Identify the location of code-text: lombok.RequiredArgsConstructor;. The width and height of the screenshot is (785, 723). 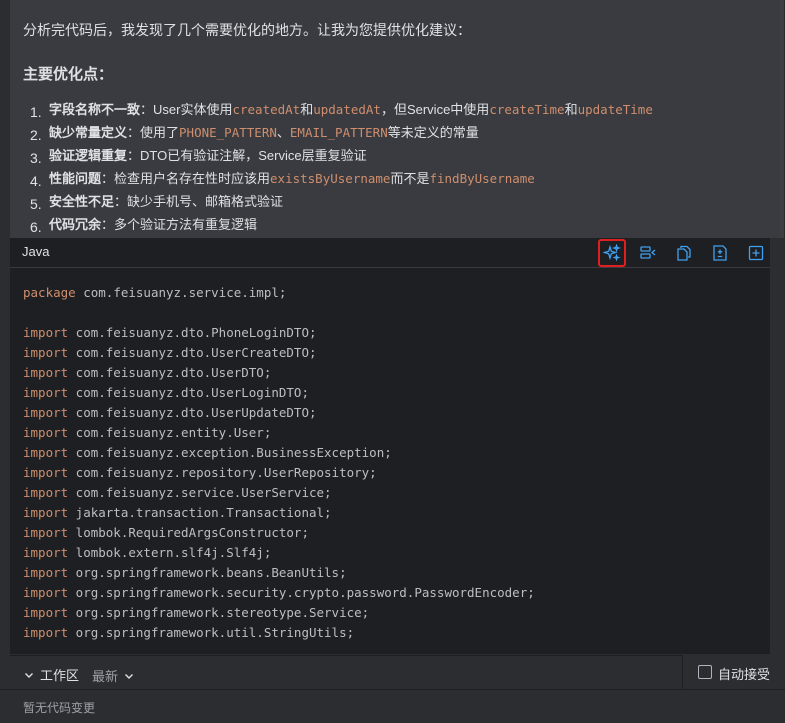
(188, 532).